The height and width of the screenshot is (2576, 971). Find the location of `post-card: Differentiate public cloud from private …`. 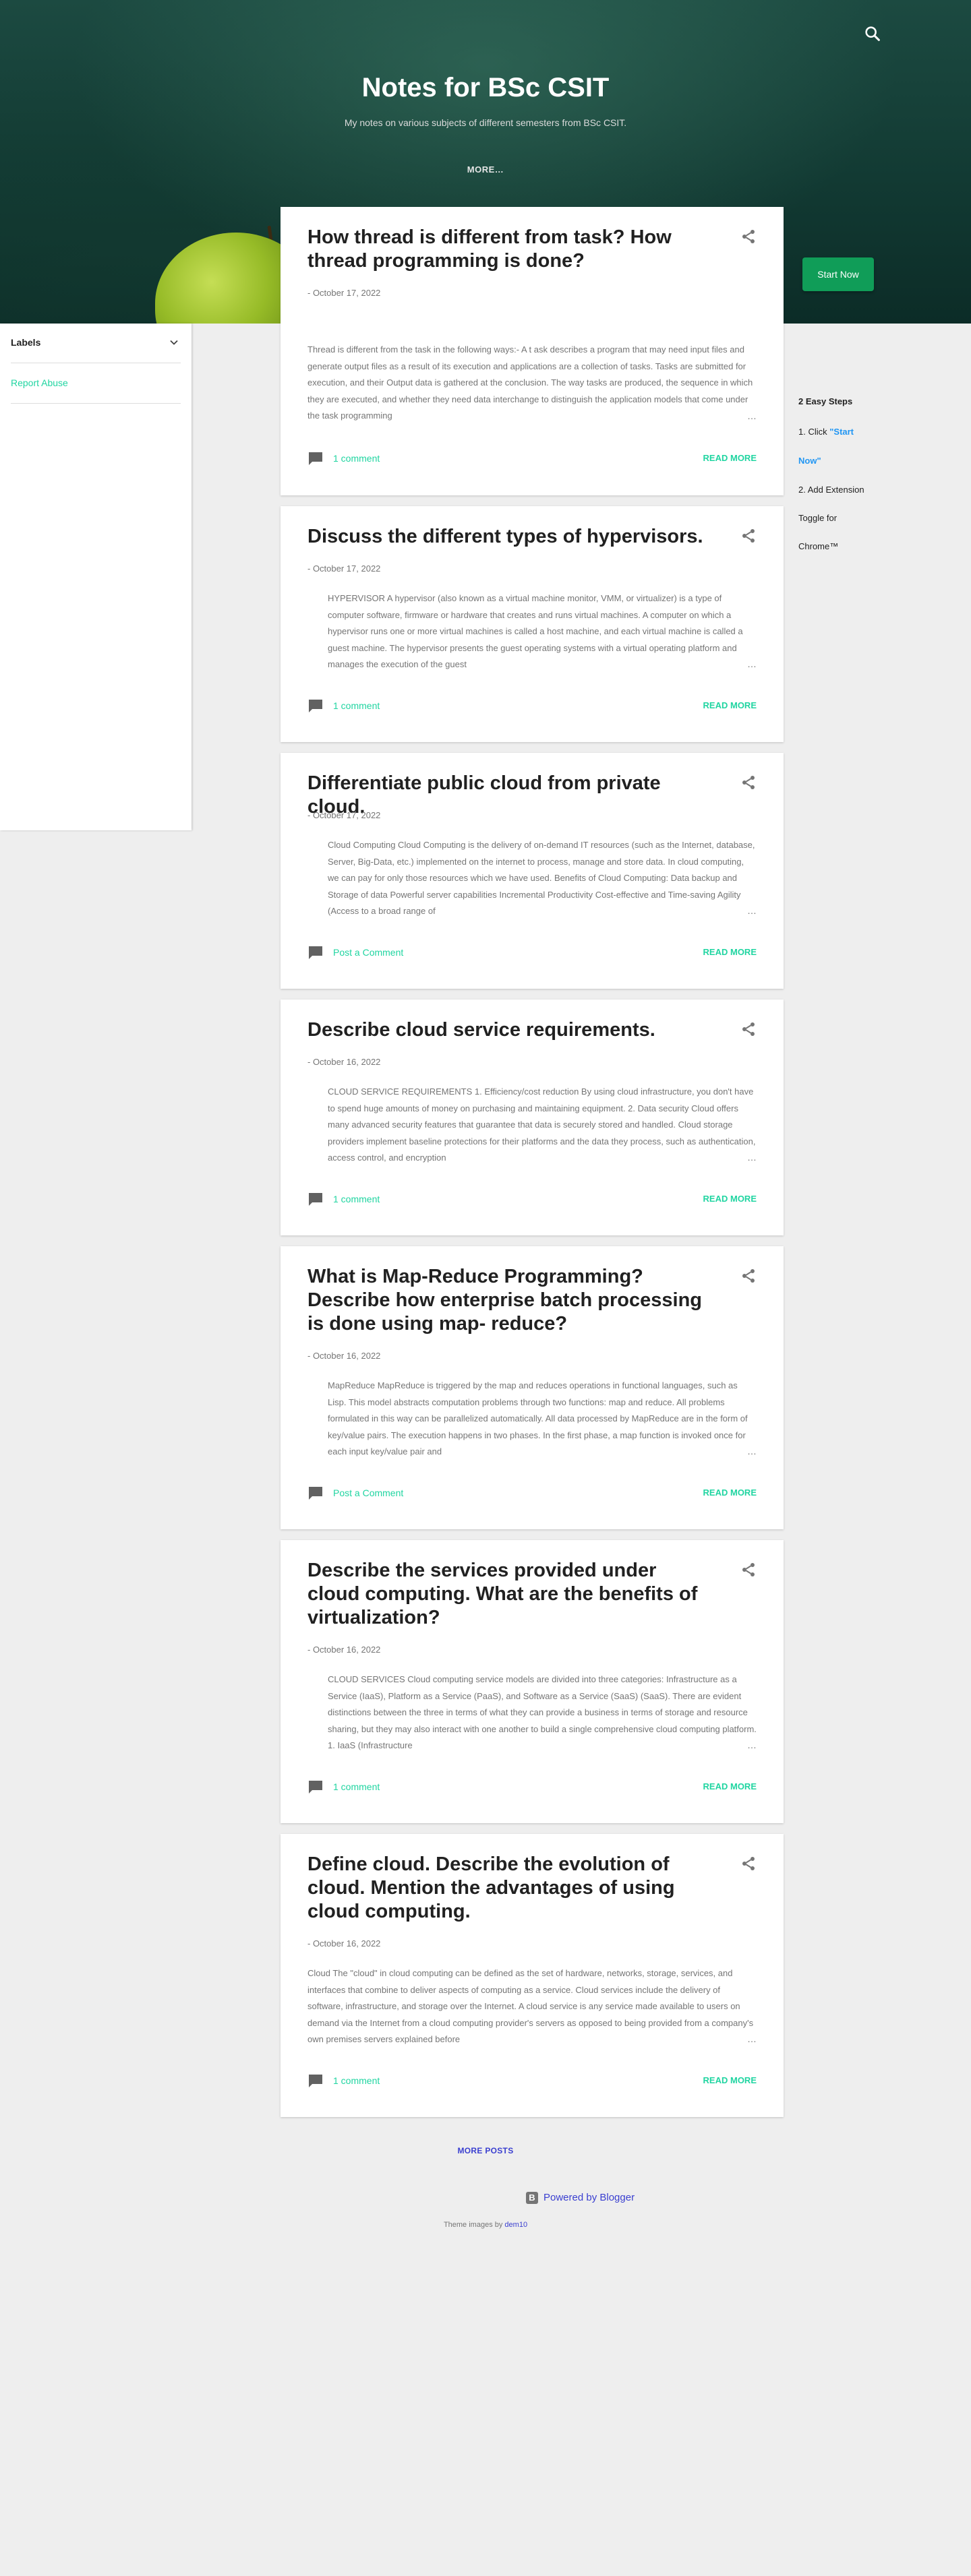

post-card: Differentiate public cloud from private … is located at coordinates (533, 871).